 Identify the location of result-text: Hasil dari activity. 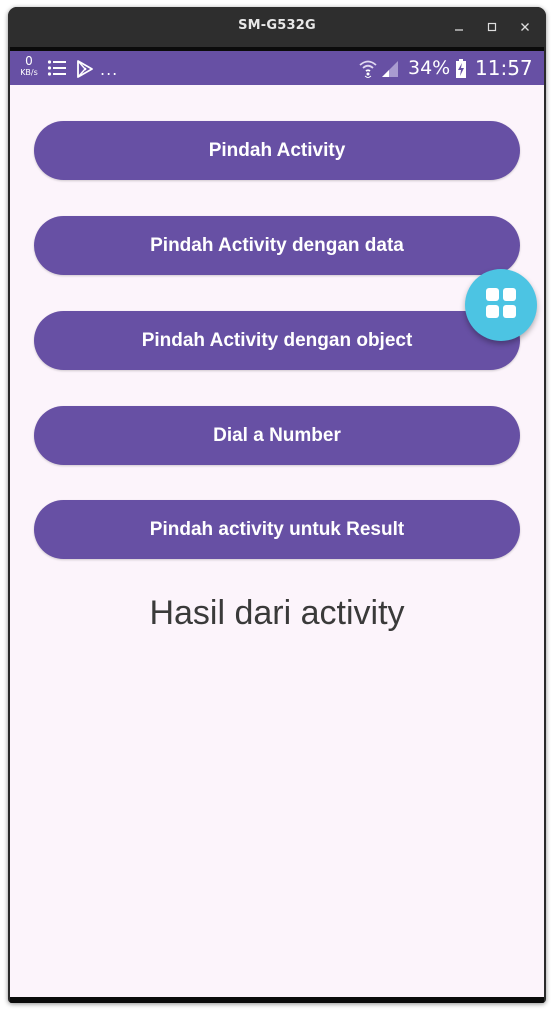
(277, 613).